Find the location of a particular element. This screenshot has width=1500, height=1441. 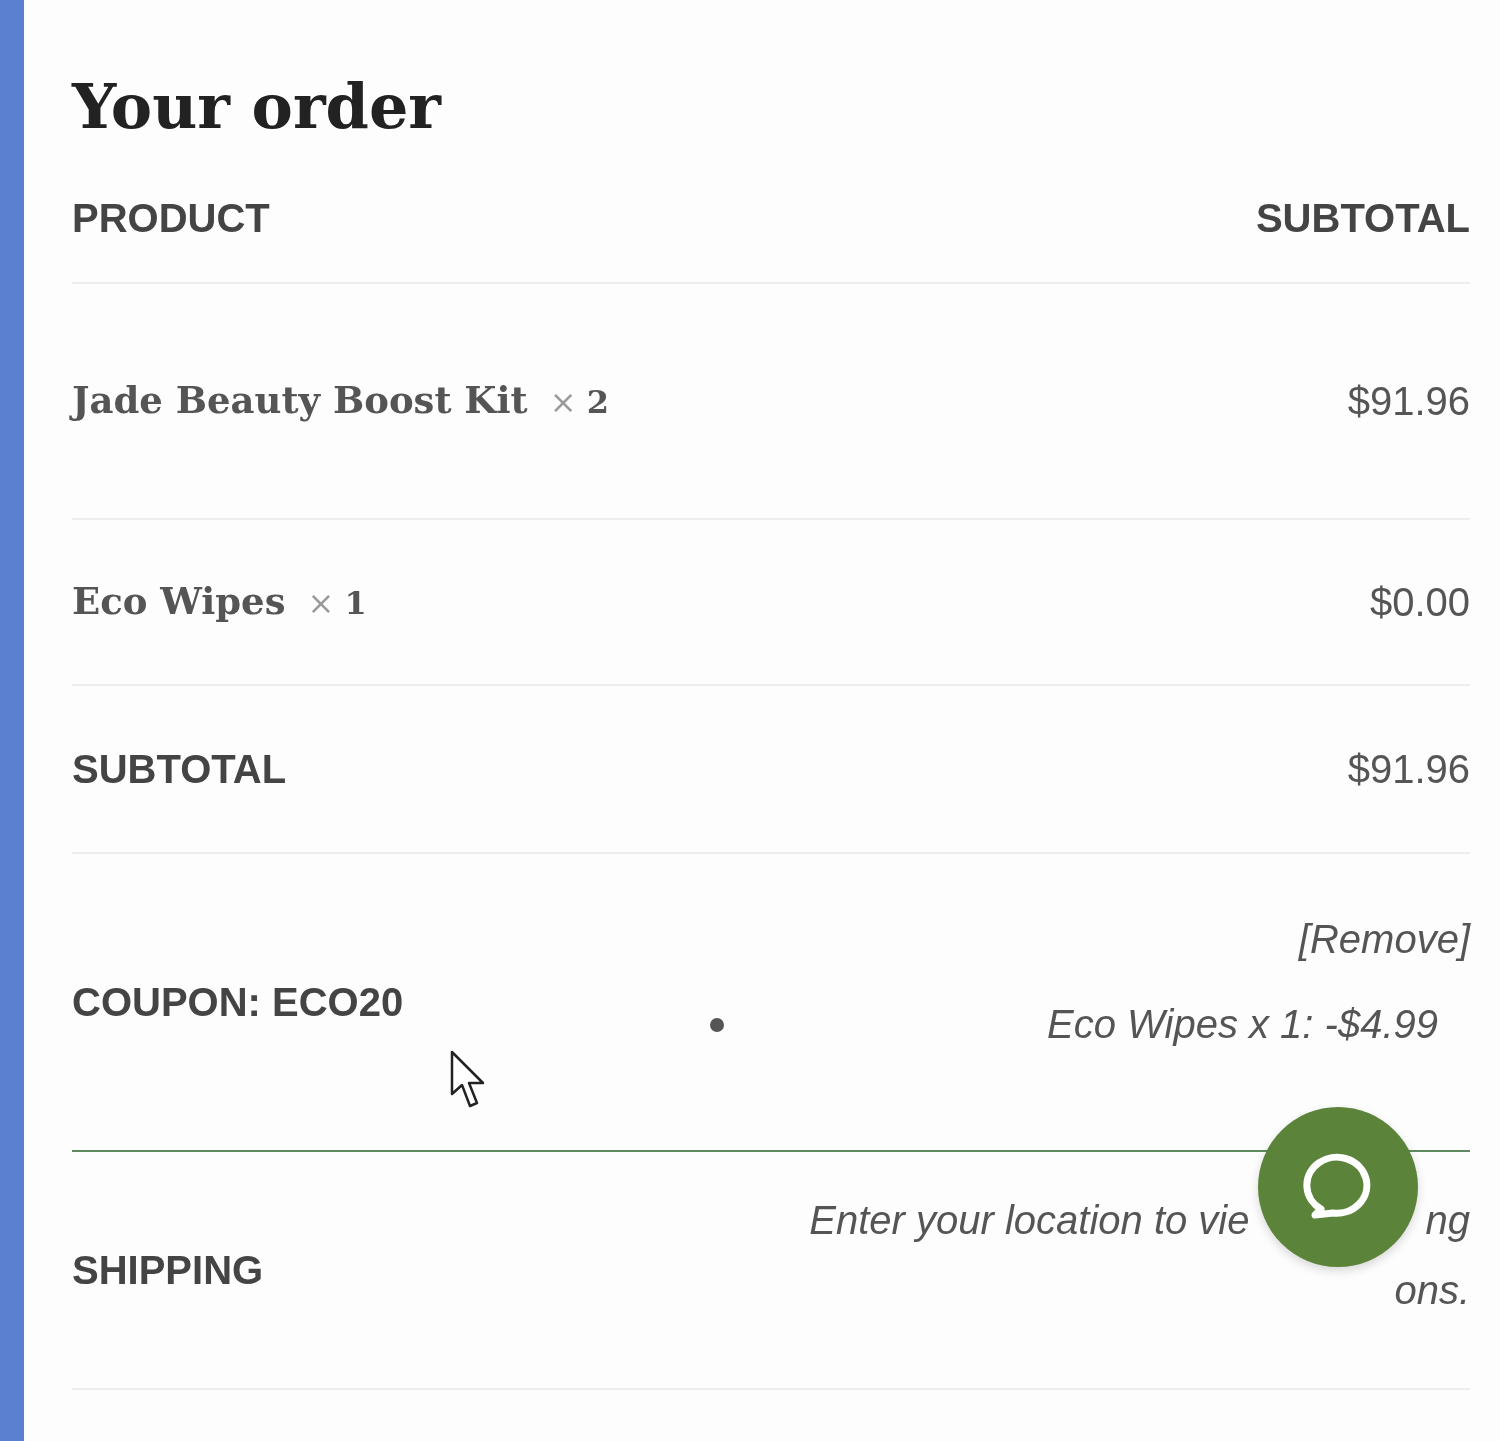

product-quantity: × 2 is located at coordinates (579, 402).